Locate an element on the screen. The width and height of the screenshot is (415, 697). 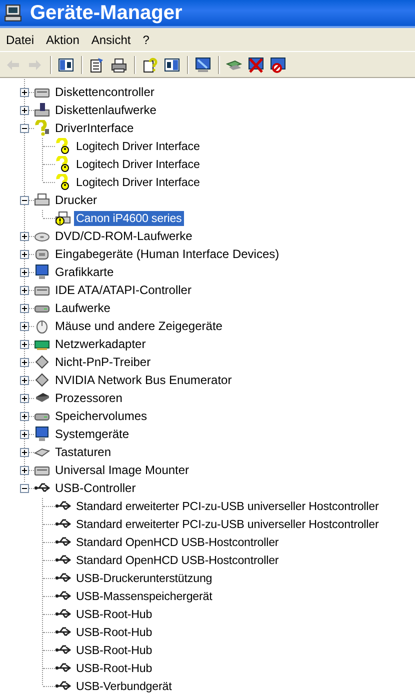
tree-item: NVIDIA Network Bus Enumerator is located at coordinates (143, 380).